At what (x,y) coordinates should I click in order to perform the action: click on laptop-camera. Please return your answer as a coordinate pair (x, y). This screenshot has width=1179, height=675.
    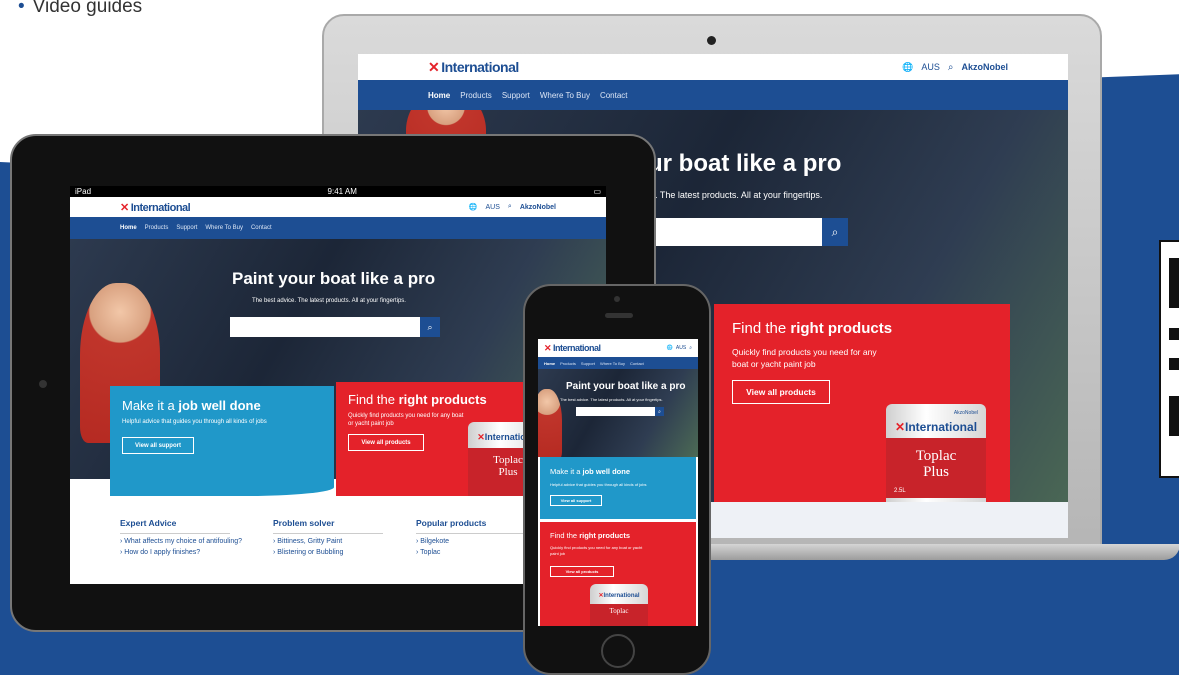
    Looking at the image, I should click on (711, 40).